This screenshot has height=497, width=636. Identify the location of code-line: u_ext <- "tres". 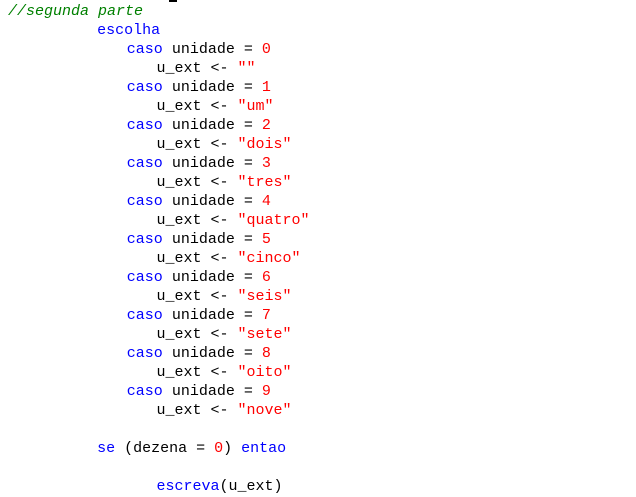
(224, 182).